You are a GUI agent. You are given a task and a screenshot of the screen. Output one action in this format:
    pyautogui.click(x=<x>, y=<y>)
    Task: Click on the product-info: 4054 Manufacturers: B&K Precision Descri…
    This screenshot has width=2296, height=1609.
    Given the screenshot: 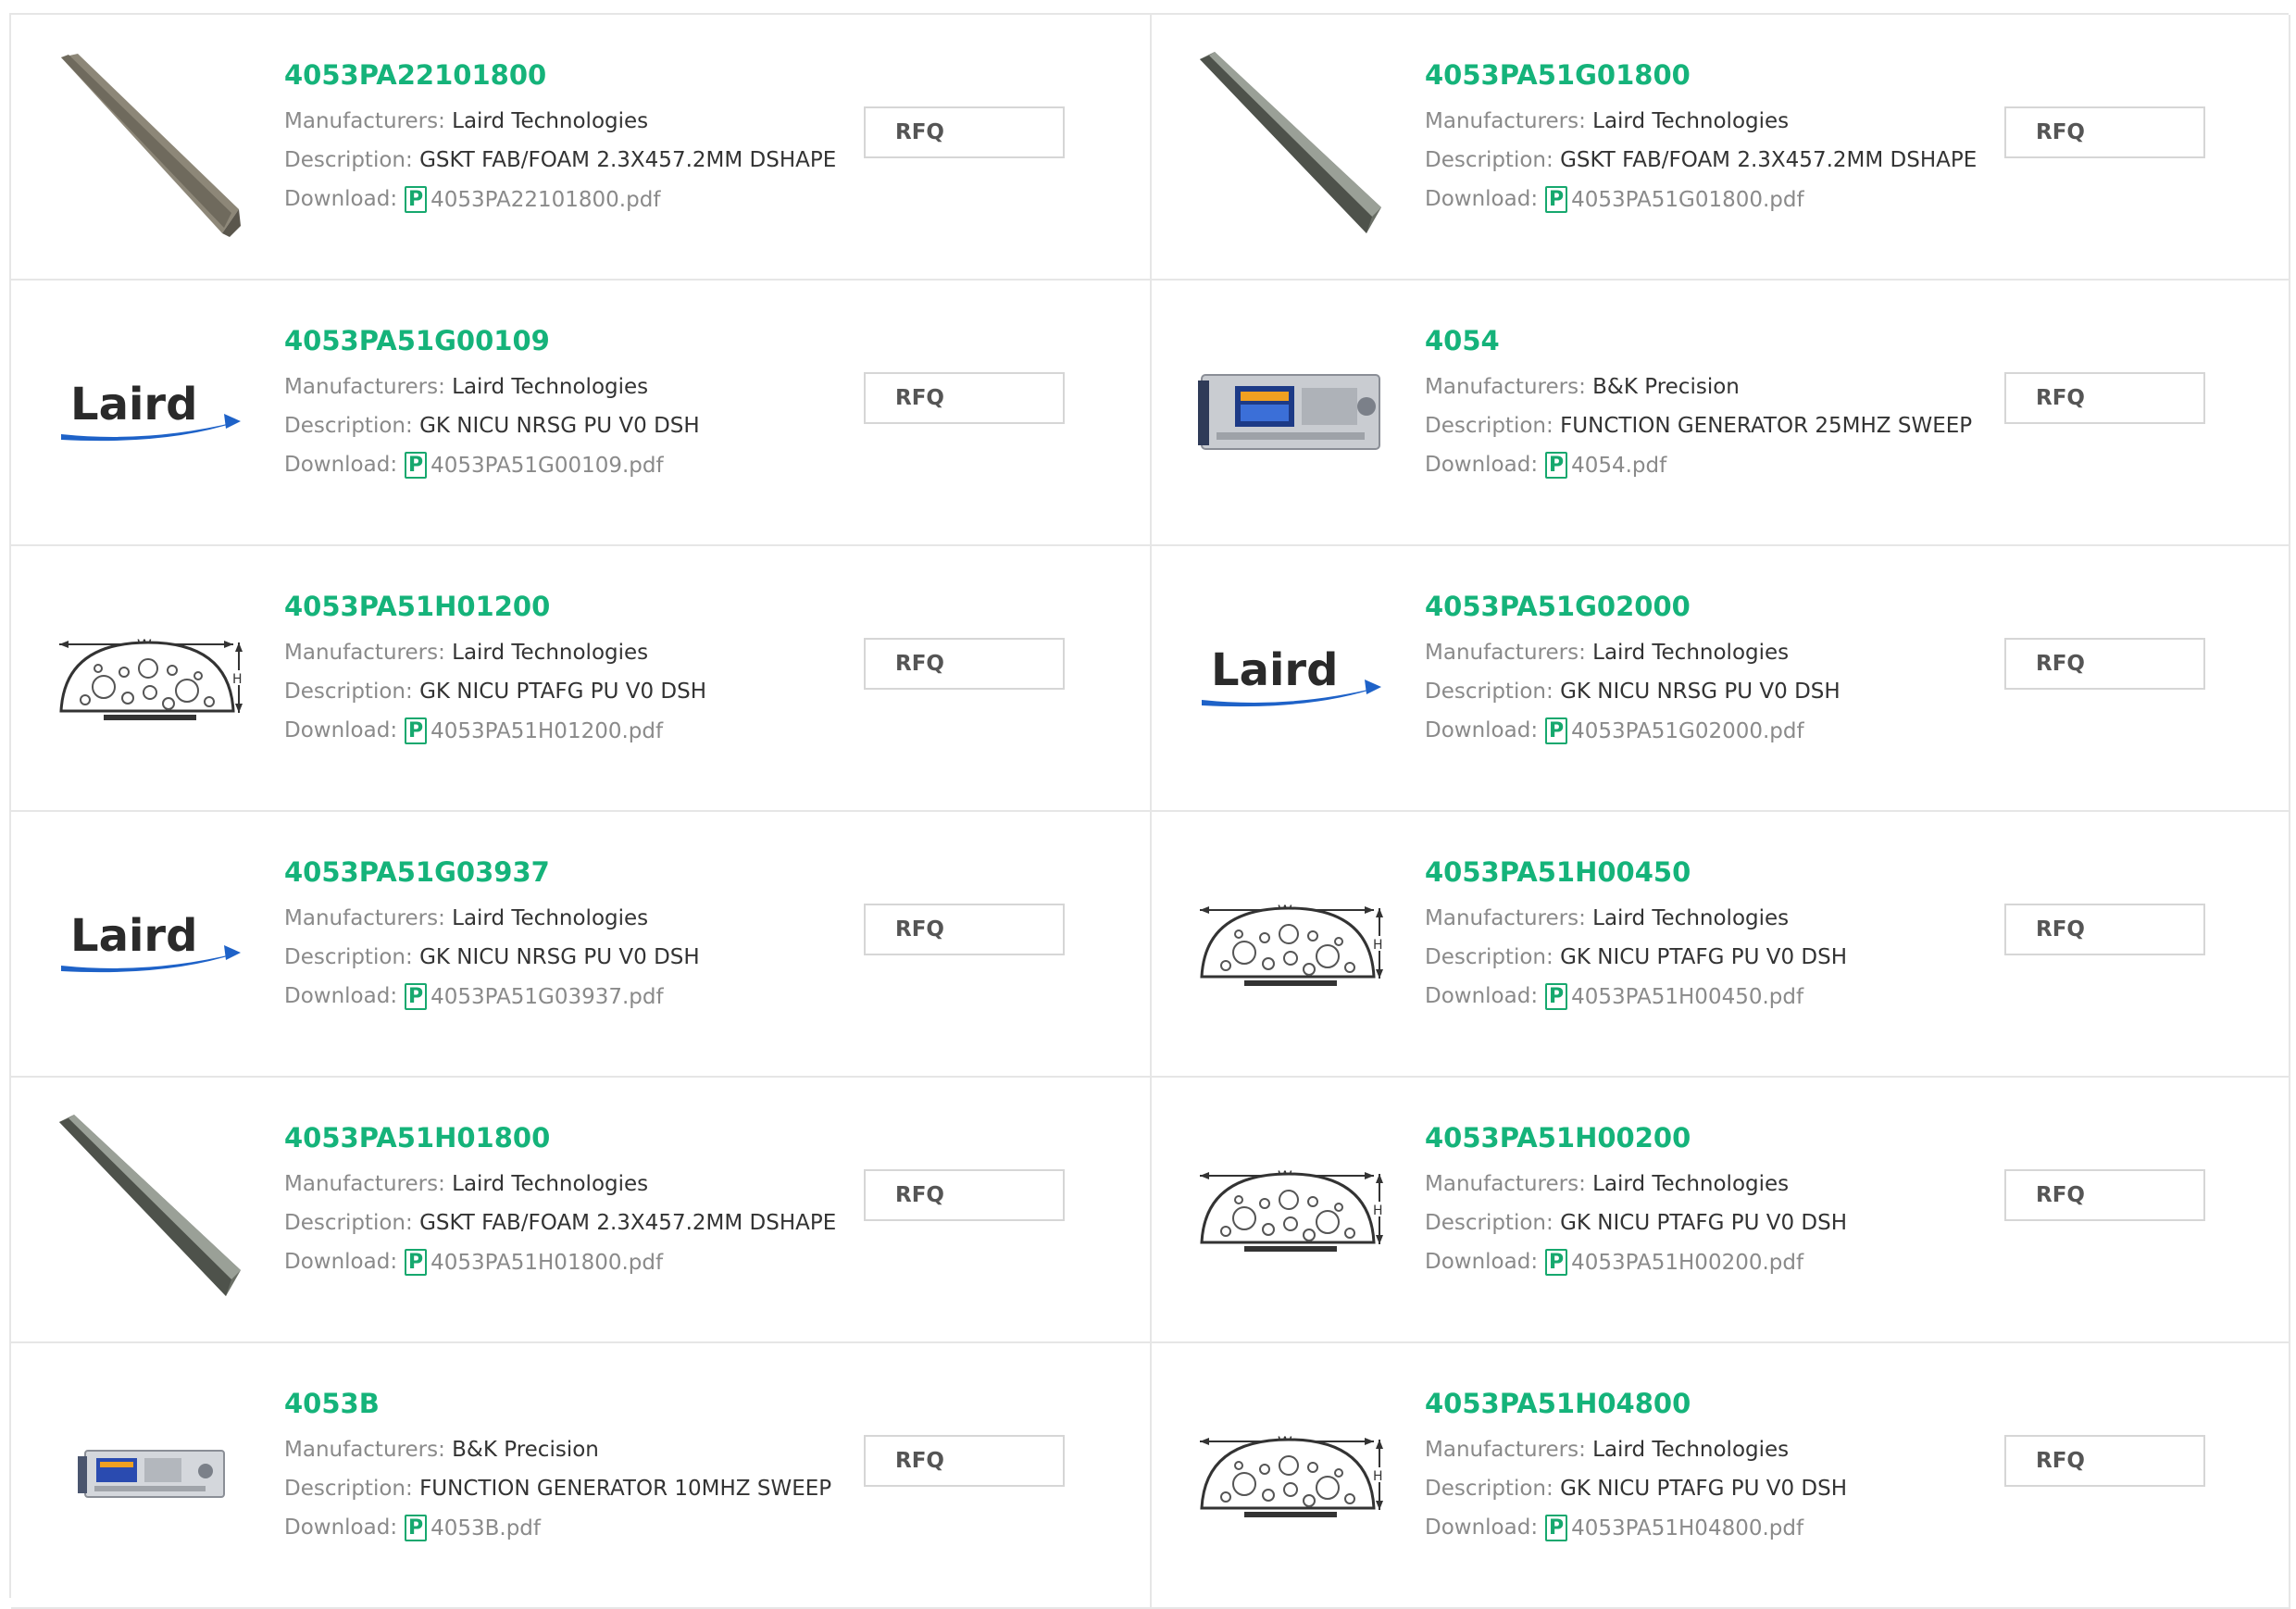 What is the action you would take?
    pyautogui.click(x=1702, y=404)
    